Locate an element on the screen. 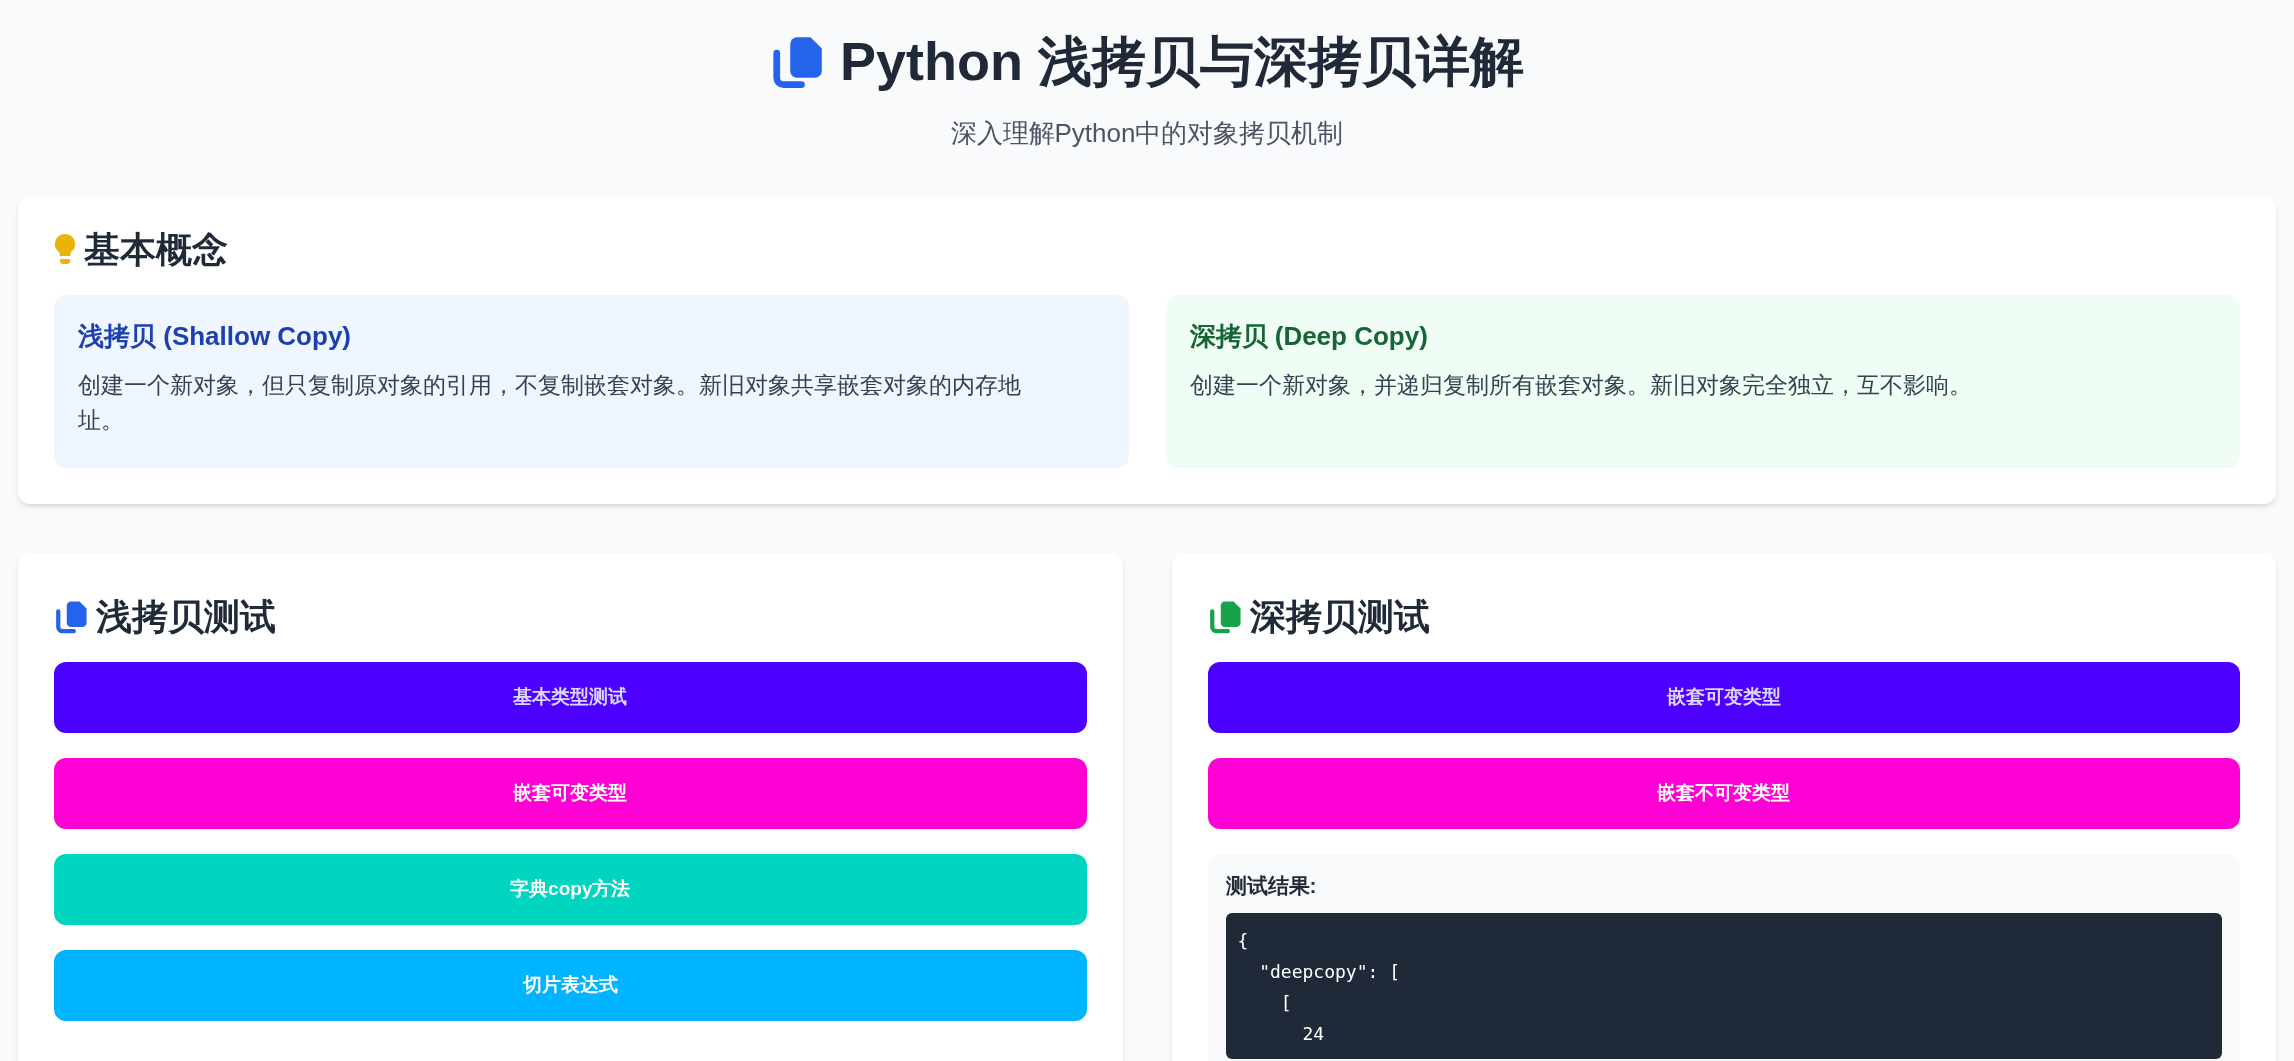 This screenshot has height=1061, width=2294. test-button: 嵌套不可变类型 is located at coordinates (1723, 793).